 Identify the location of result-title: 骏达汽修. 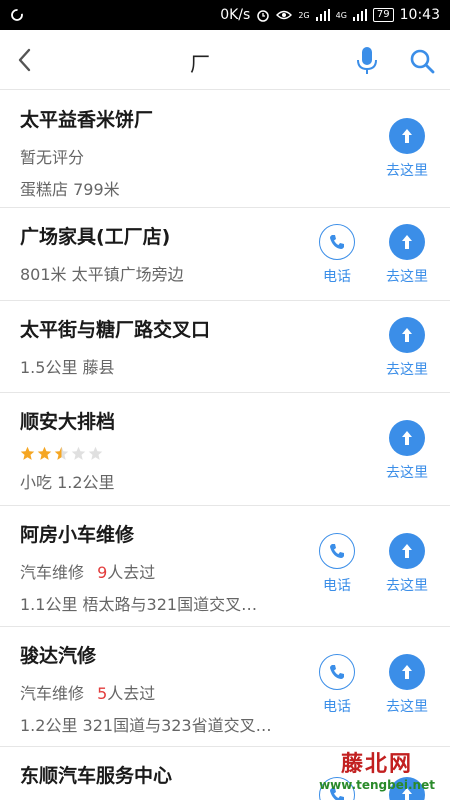
(58, 656).